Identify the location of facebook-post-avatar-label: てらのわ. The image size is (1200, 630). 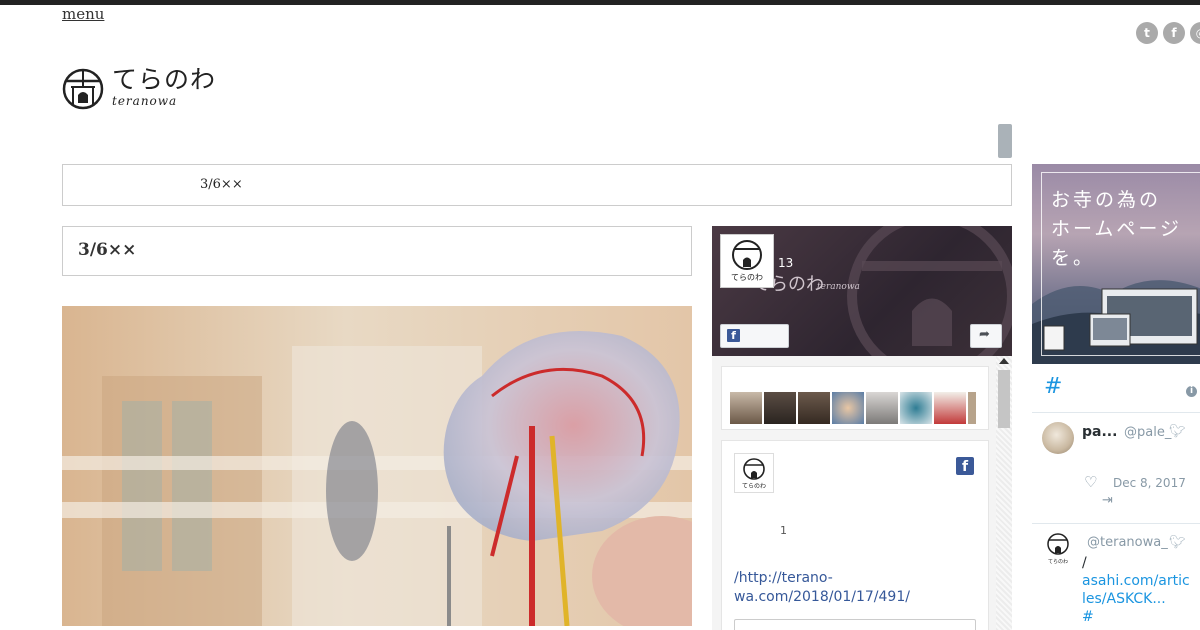
(754, 486).